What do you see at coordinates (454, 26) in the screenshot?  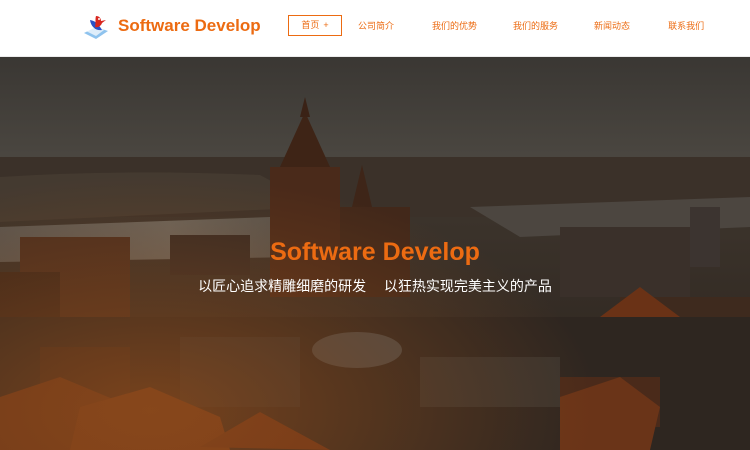 I see `nav-advantages: 我们的优势` at bounding box center [454, 26].